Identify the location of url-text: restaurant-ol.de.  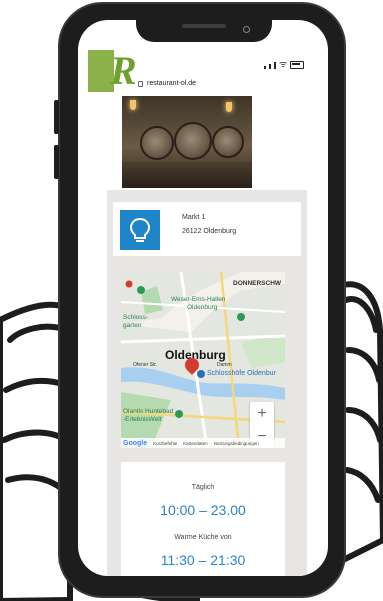
(171, 83).